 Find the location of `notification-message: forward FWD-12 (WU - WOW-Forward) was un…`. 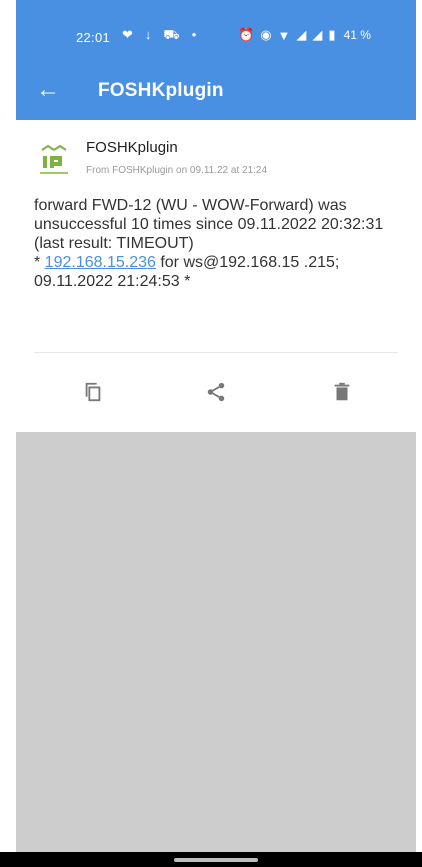

notification-message: forward FWD-12 (WU - WOW-Forward) was un… is located at coordinates (218, 243).